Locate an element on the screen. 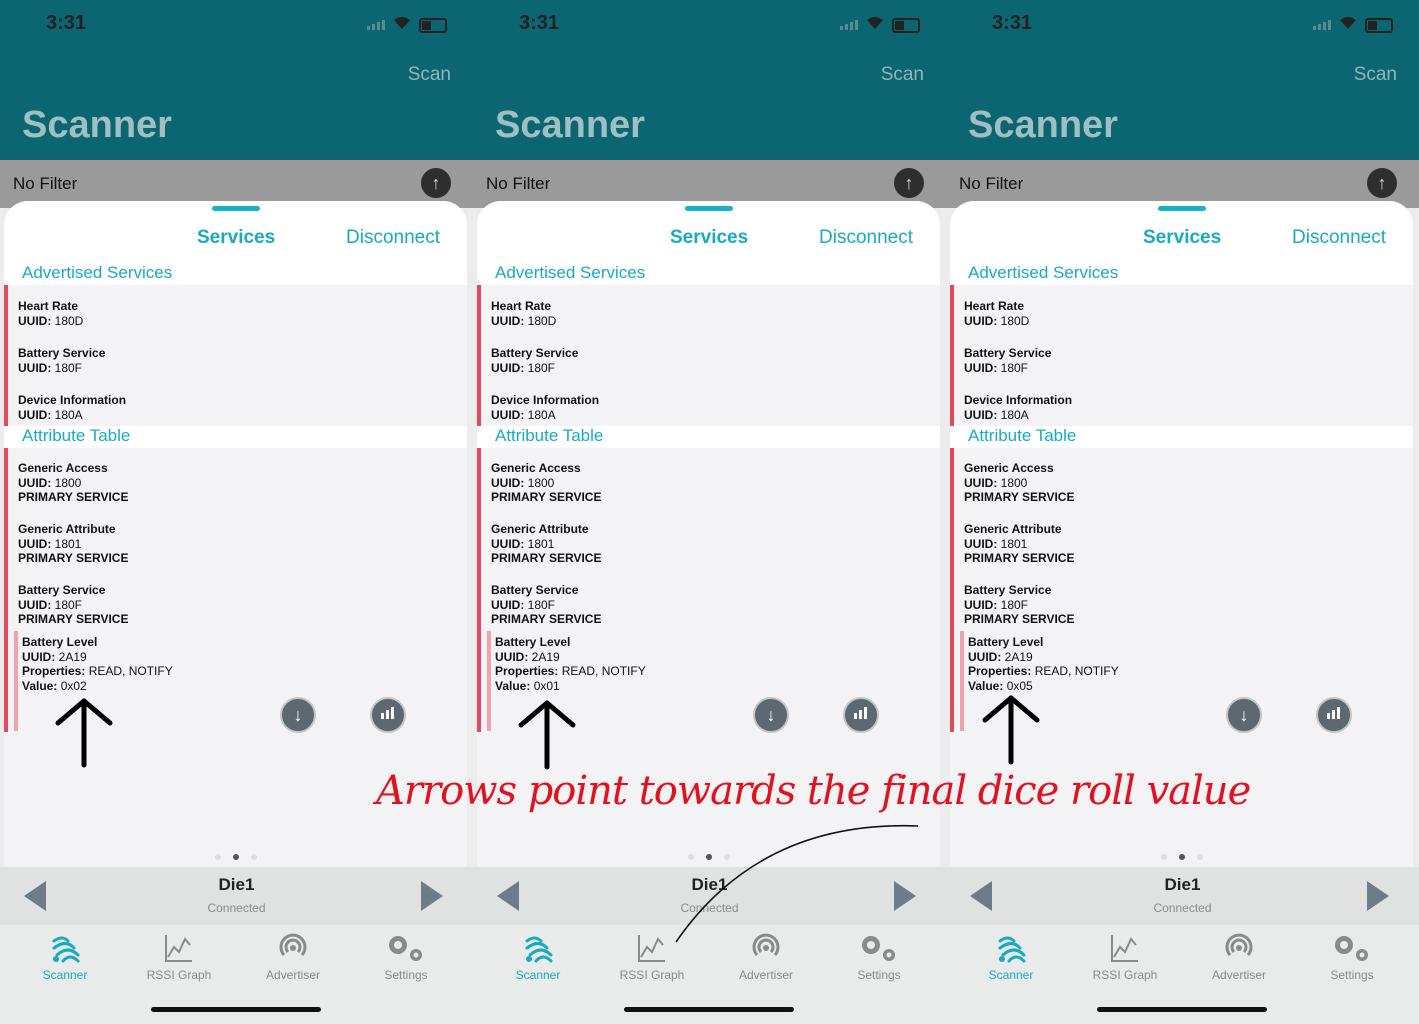  settings-icon is located at coordinates (879, 948).